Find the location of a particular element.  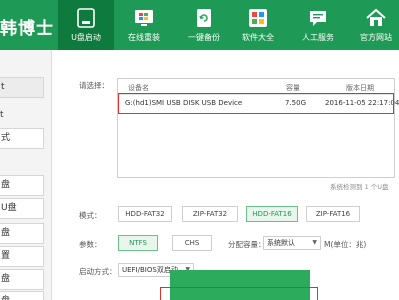

tab-software: 软件大全 is located at coordinates (258, 25).